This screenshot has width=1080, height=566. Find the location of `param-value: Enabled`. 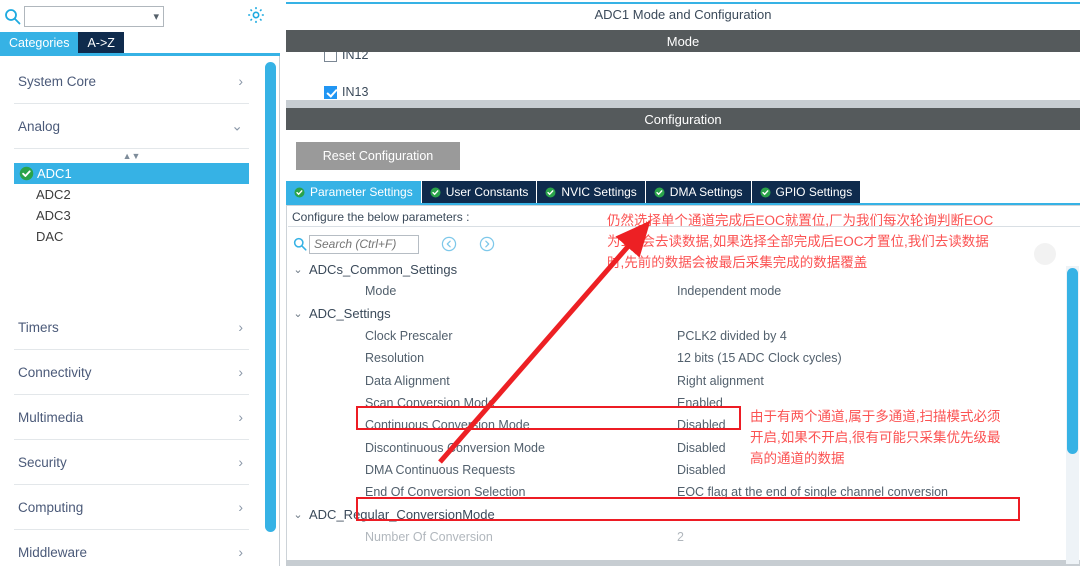

param-value: Enabled is located at coordinates (700, 403).